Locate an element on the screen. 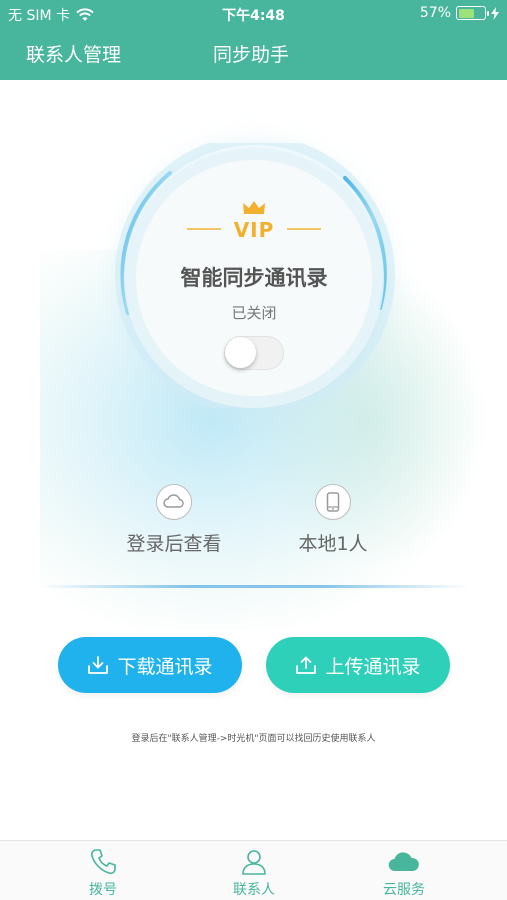 The width and height of the screenshot is (507, 900). status-bar: 无 SIM 卡 下午4:48 57% is located at coordinates (253, 14).